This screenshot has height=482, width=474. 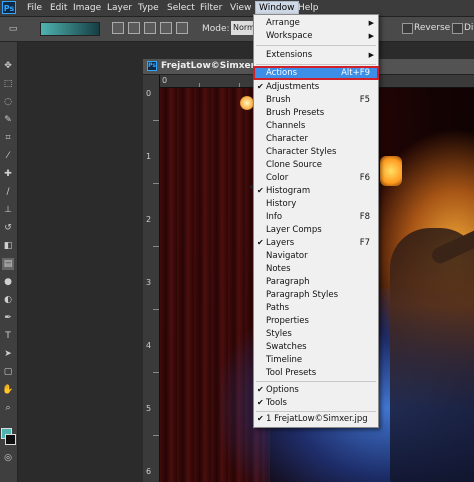 I want to click on brush-tool-icon: ∕, so click(x=8, y=192).